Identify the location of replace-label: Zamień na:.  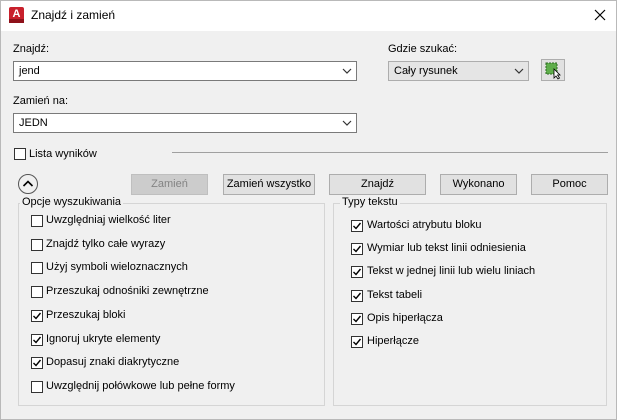
(41, 101).